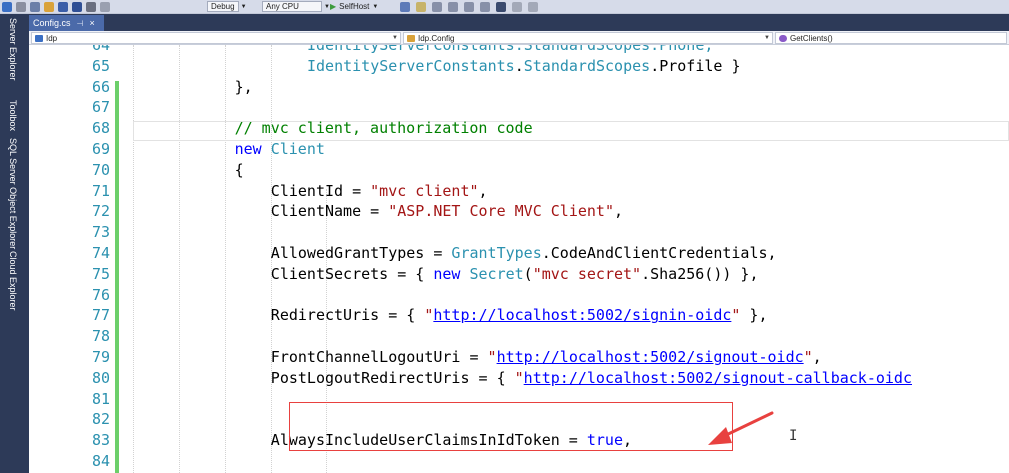 Image resolution: width=1009 pixels, height=473 pixels. Describe the element at coordinates (63, 6) in the screenshot. I see `save-icon` at that location.